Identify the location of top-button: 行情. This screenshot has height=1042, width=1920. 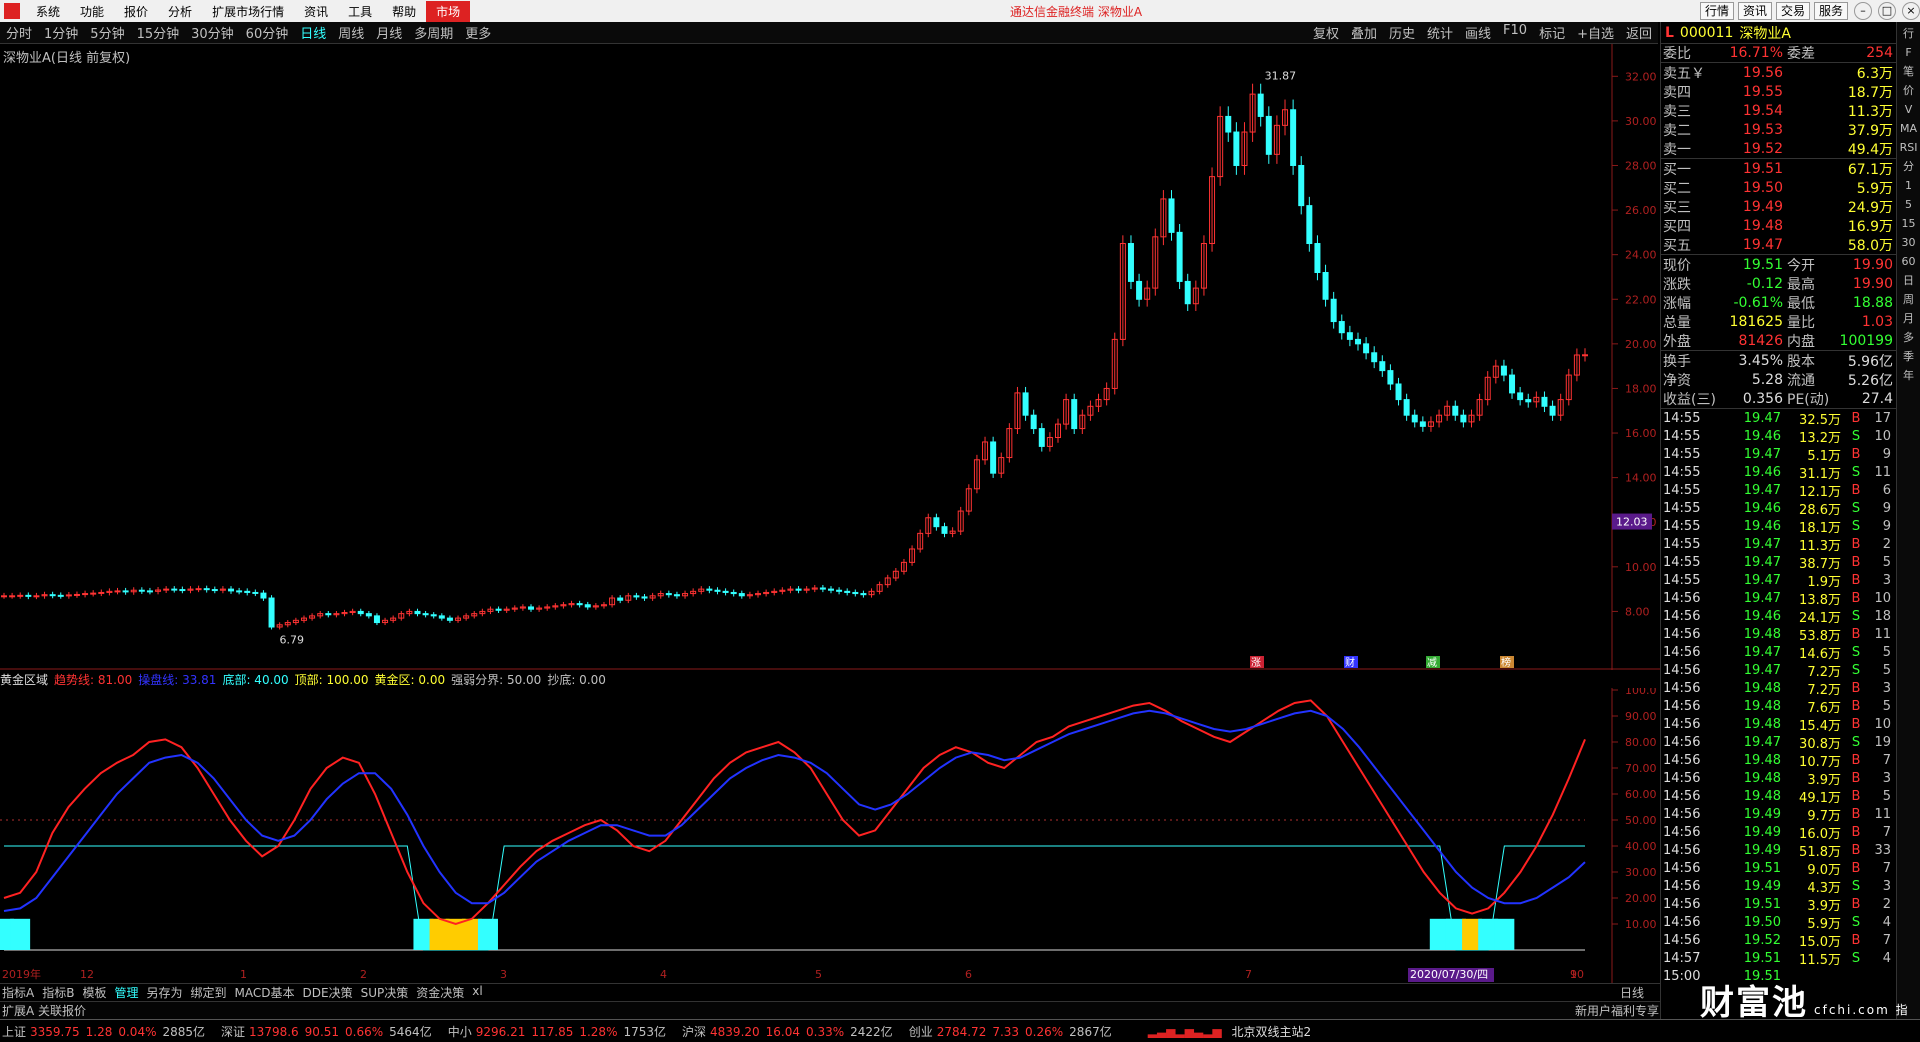
(1716, 11).